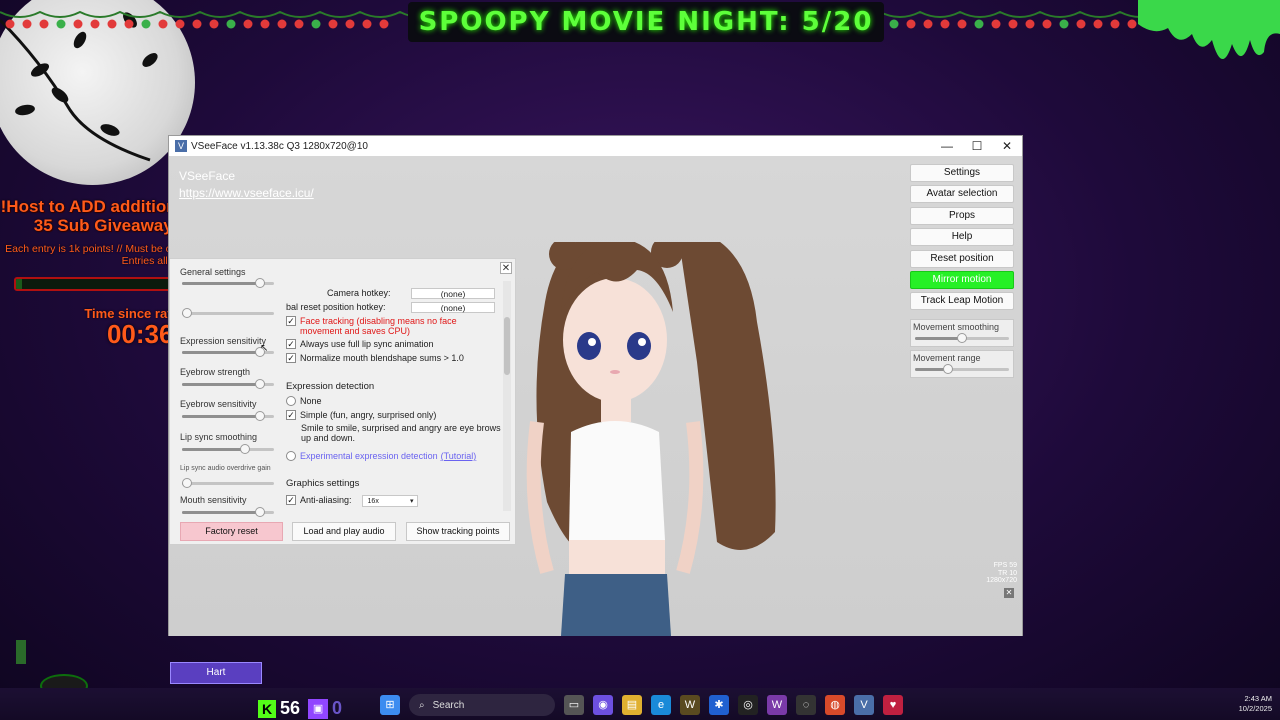  What do you see at coordinates (482, 705) in the screenshot?
I see `taskbar-search-box: ⌕ Search` at bounding box center [482, 705].